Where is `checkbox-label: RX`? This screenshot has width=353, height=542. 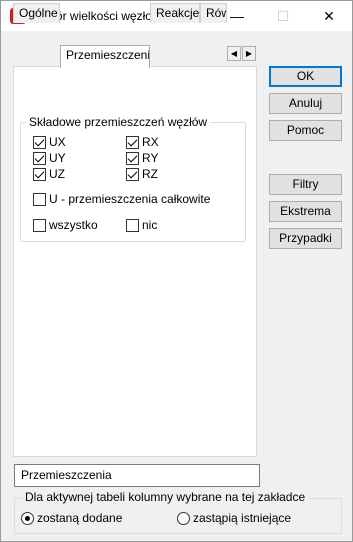 checkbox-label: RX is located at coordinates (150, 142).